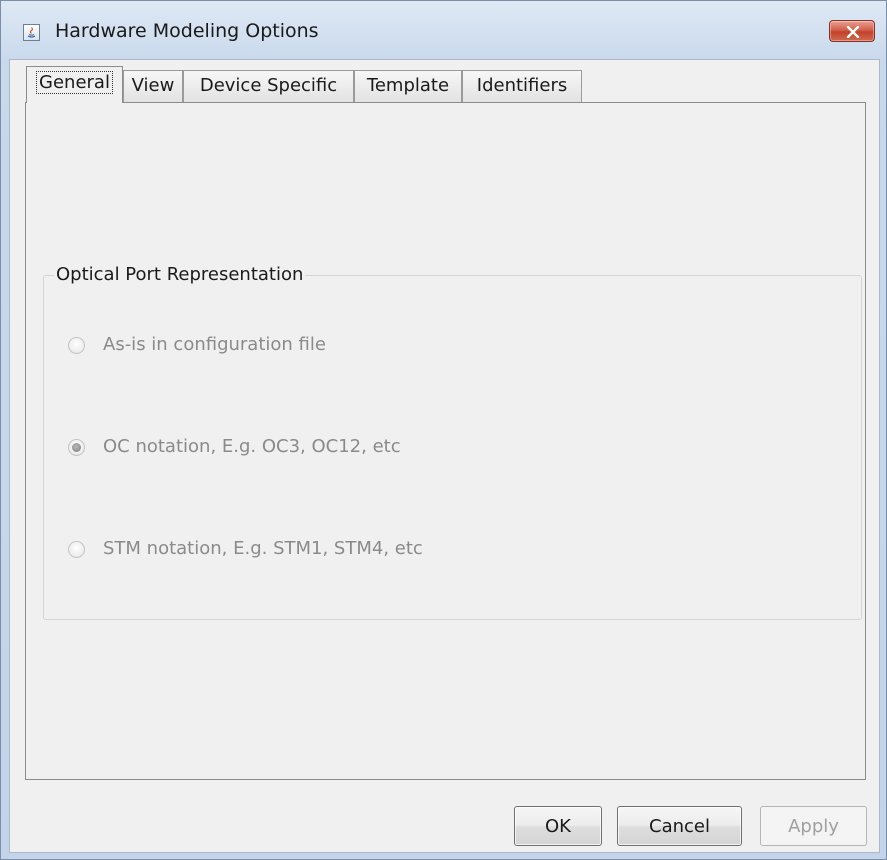  I want to click on ok-button: OK, so click(558, 826).